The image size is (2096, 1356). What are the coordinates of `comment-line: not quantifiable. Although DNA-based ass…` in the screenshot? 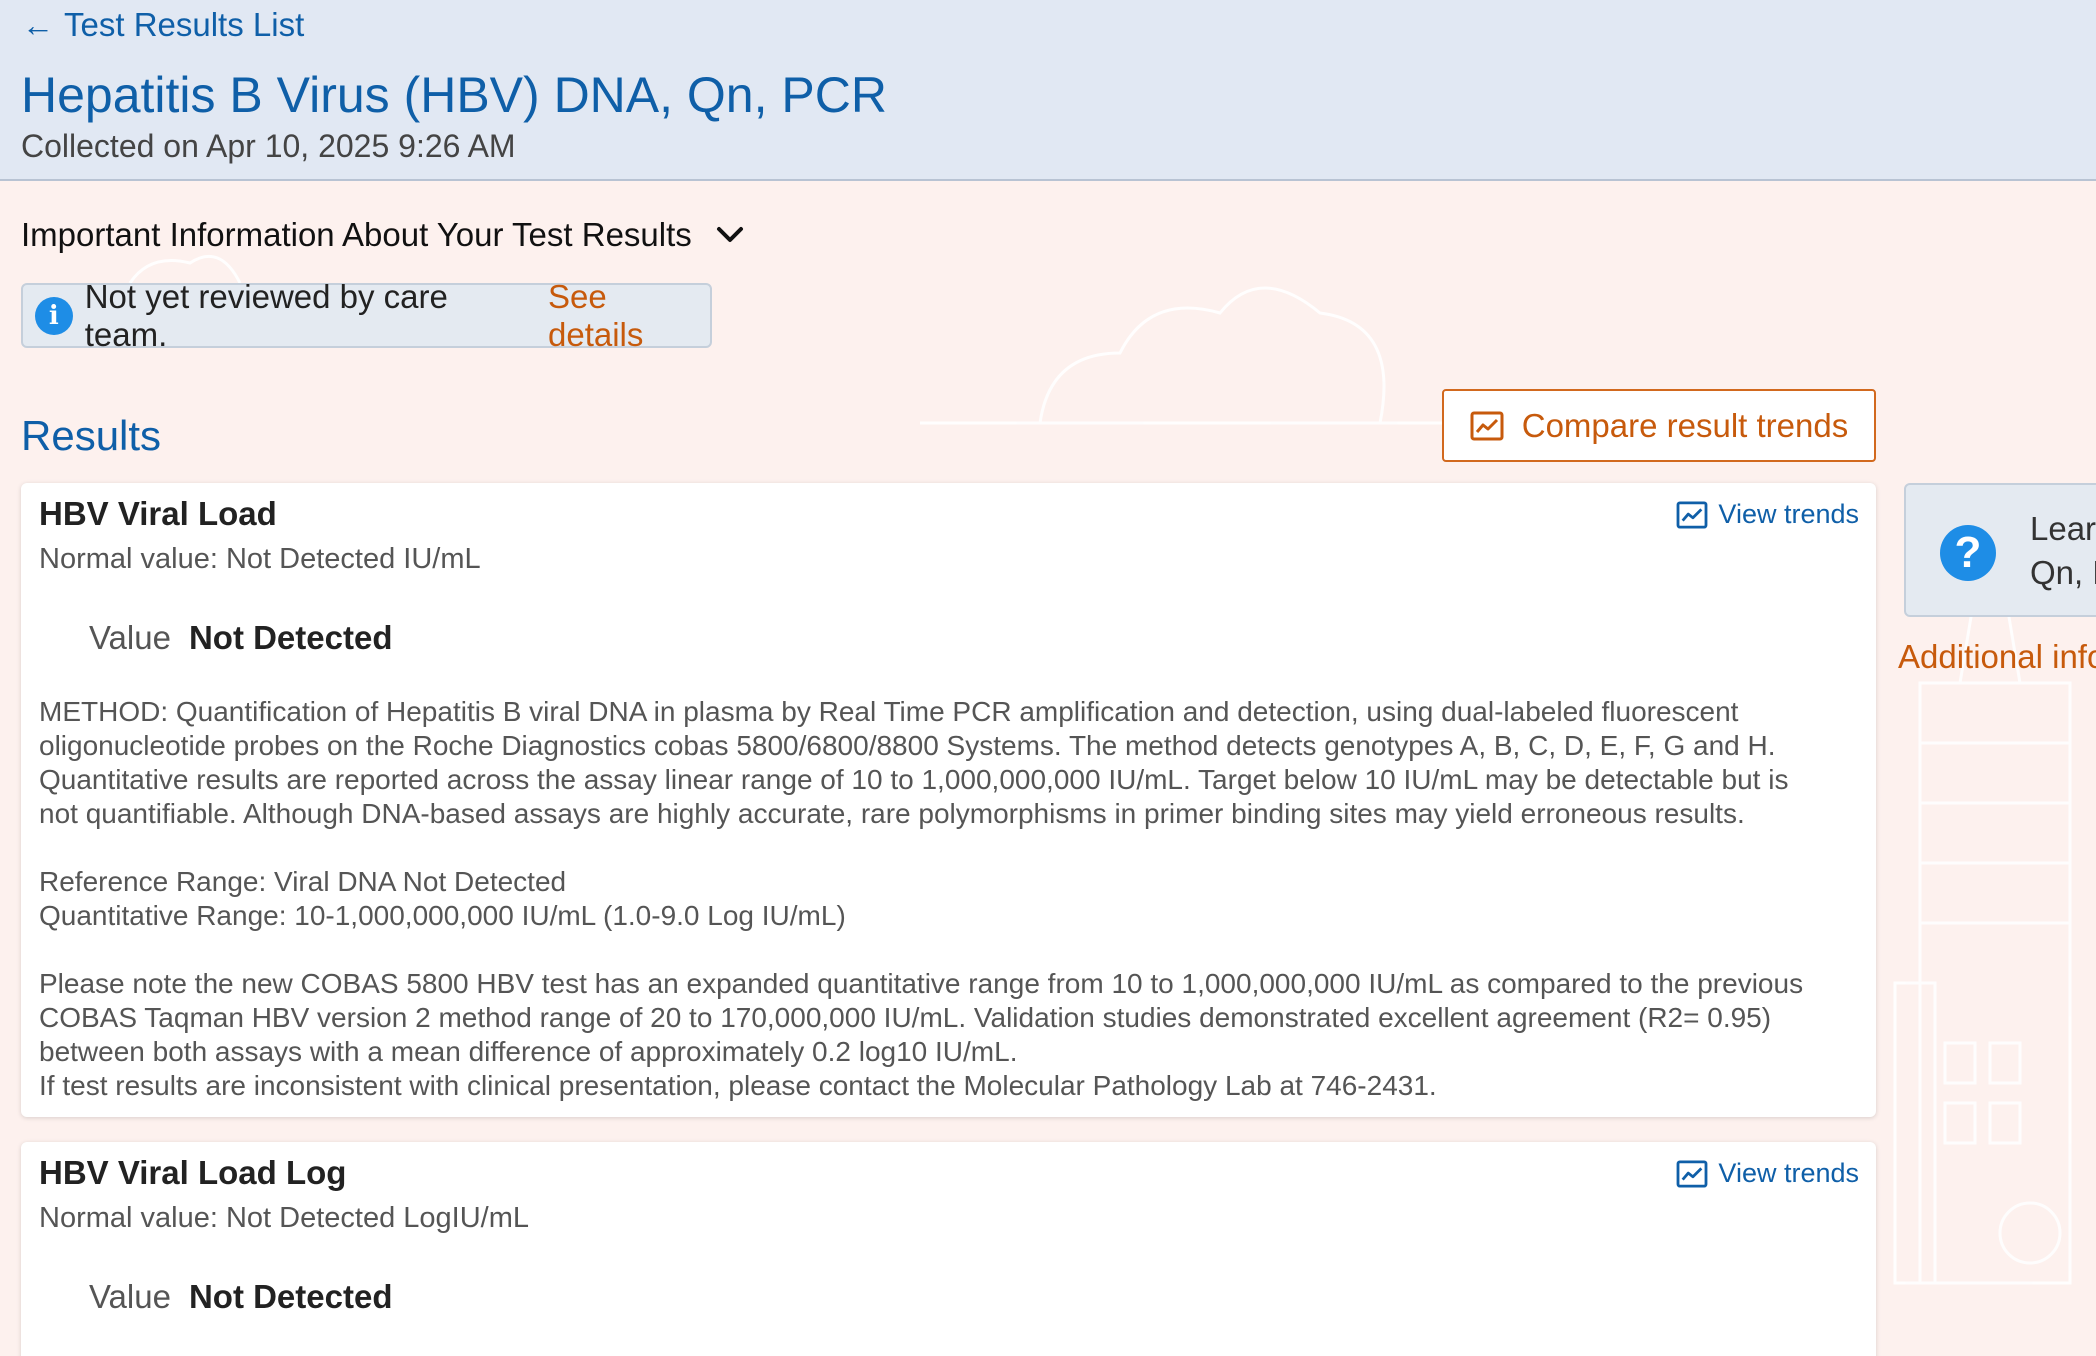 It's located at (892, 813).